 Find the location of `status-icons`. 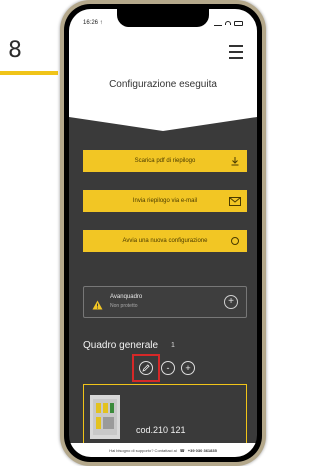

status-icons is located at coordinates (228, 23).